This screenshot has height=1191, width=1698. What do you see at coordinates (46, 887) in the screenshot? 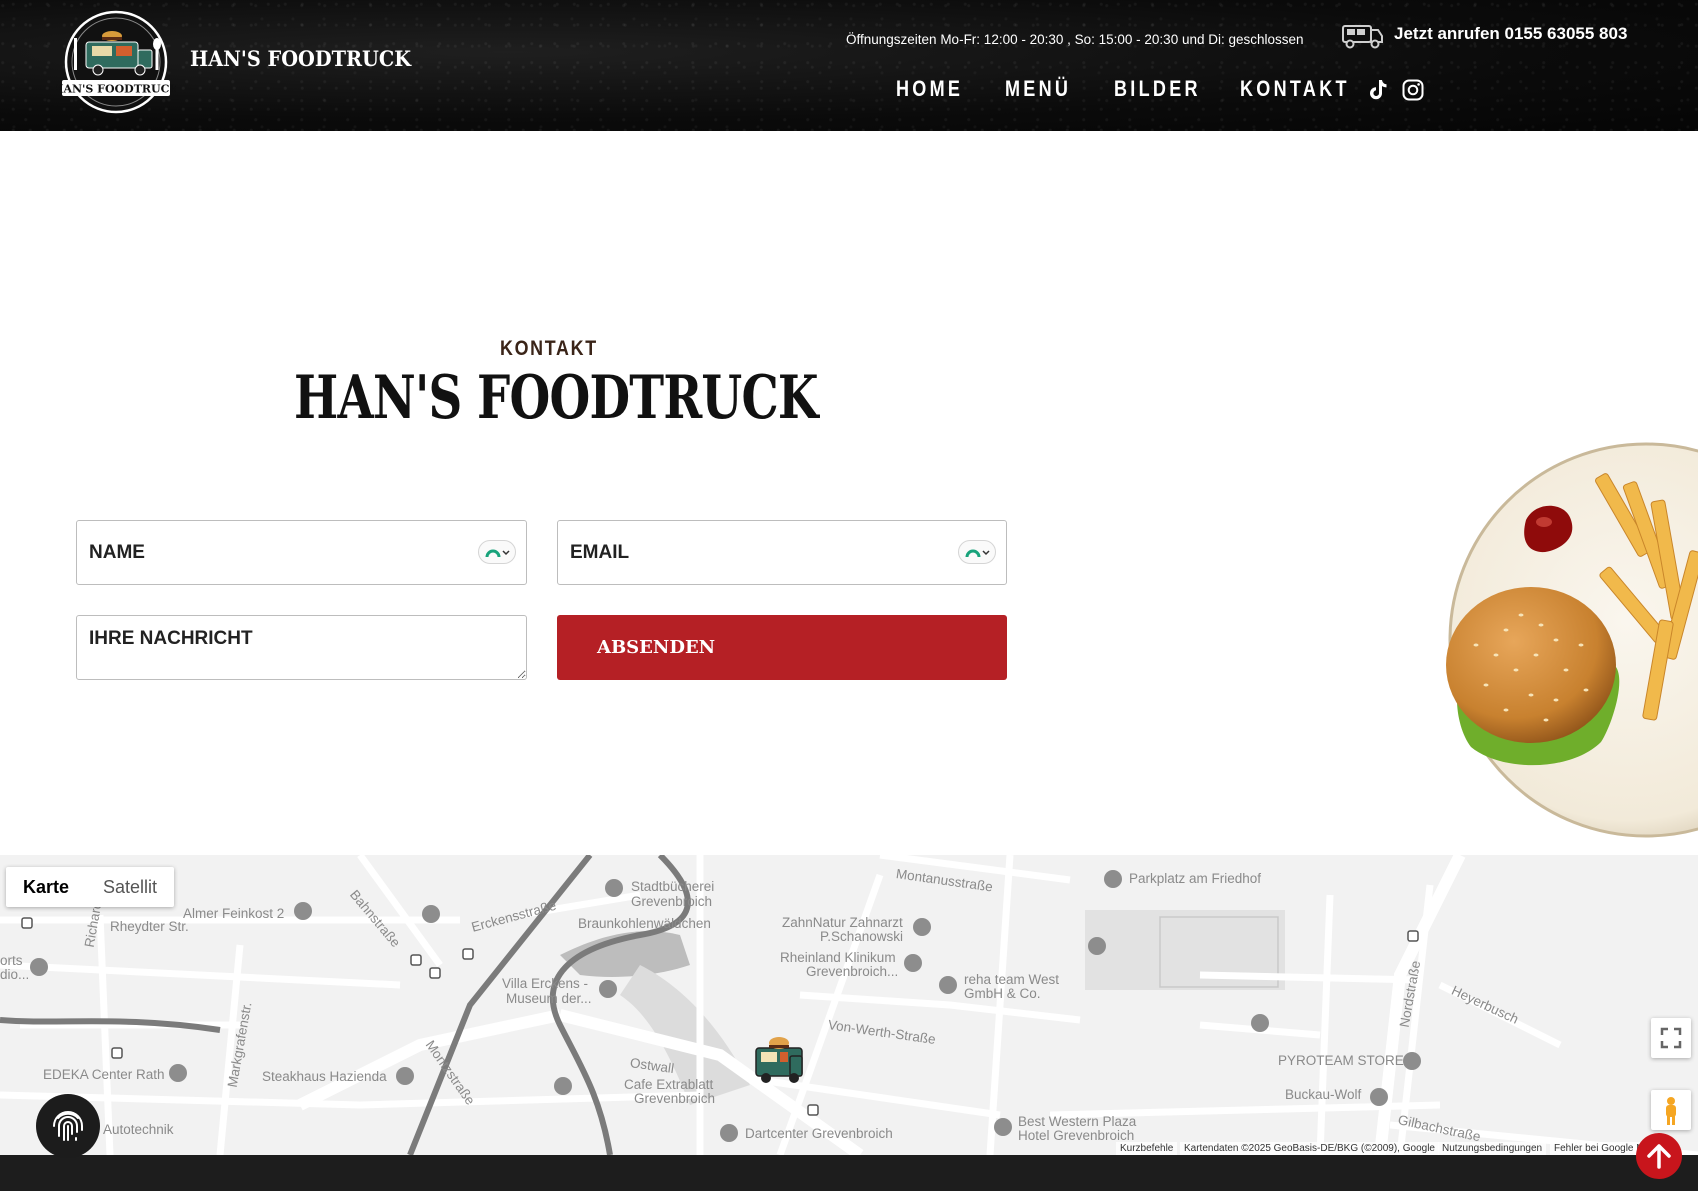
I see `map-type-karte: Karte` at bounding box center [46, 887].